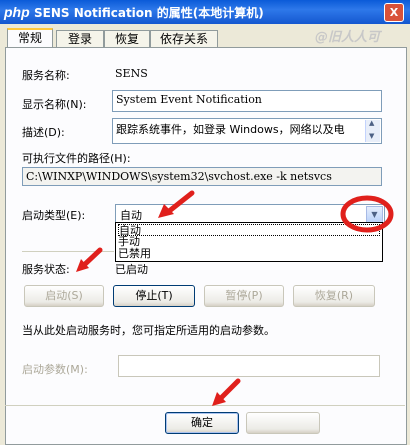 Image resolution: width=410 pixels, height=445 pixels. I want to click on start-button: 启动(S), so click(64, 296).